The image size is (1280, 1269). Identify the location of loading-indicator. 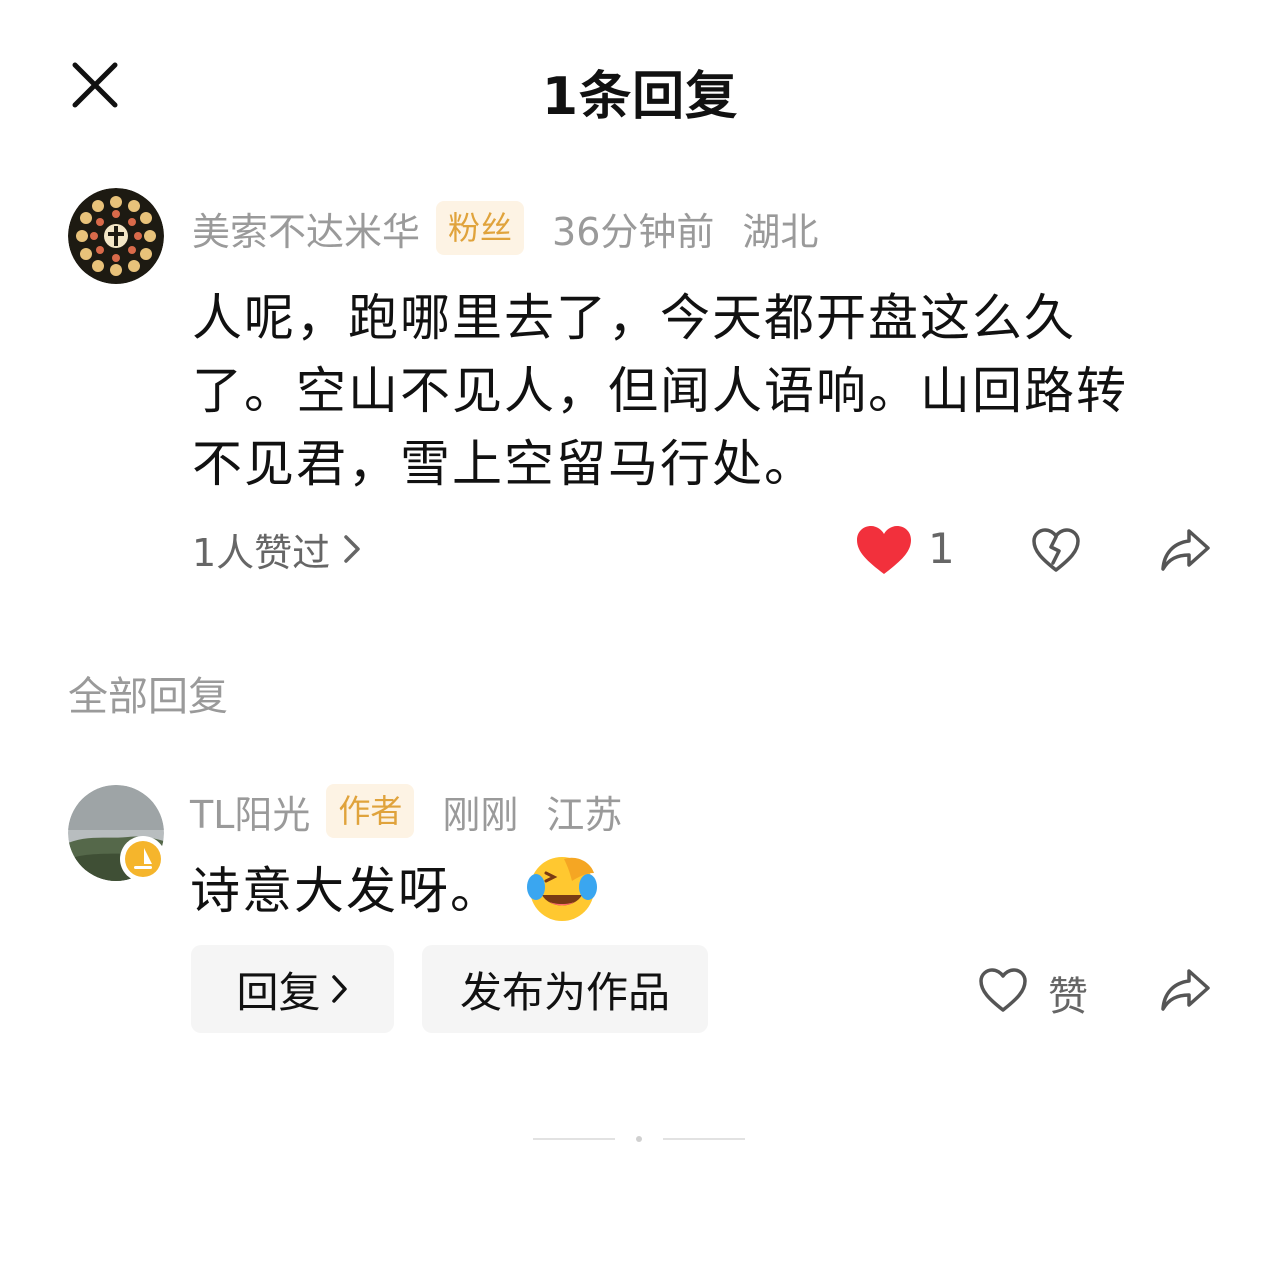
(639, 1139).